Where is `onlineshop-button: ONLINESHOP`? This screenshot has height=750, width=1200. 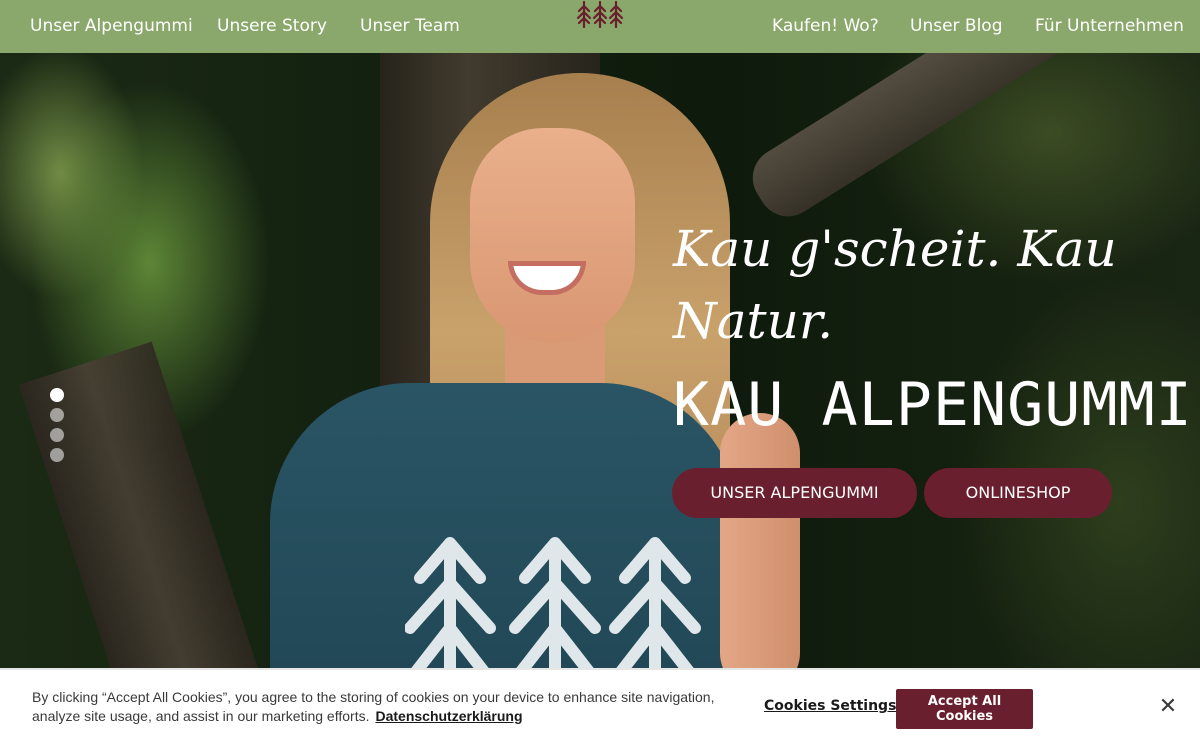 onlineshop-button: ONLINESHOP is located at coordinates (1018, 493).